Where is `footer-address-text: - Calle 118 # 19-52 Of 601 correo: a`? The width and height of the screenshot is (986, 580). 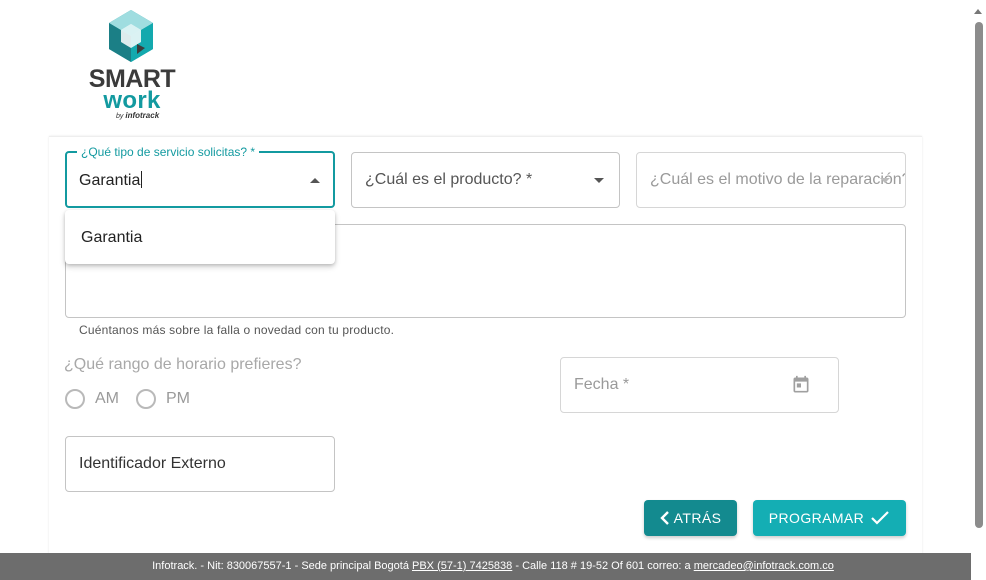 footer-address-text: - Calle 118 # 19-52 Of 601 correo: a is located at coordinates (603, 566).